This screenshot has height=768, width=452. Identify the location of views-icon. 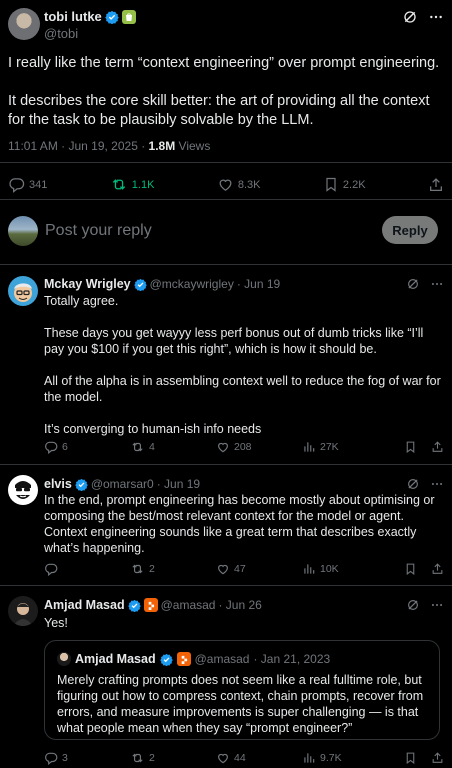
(309, 569).